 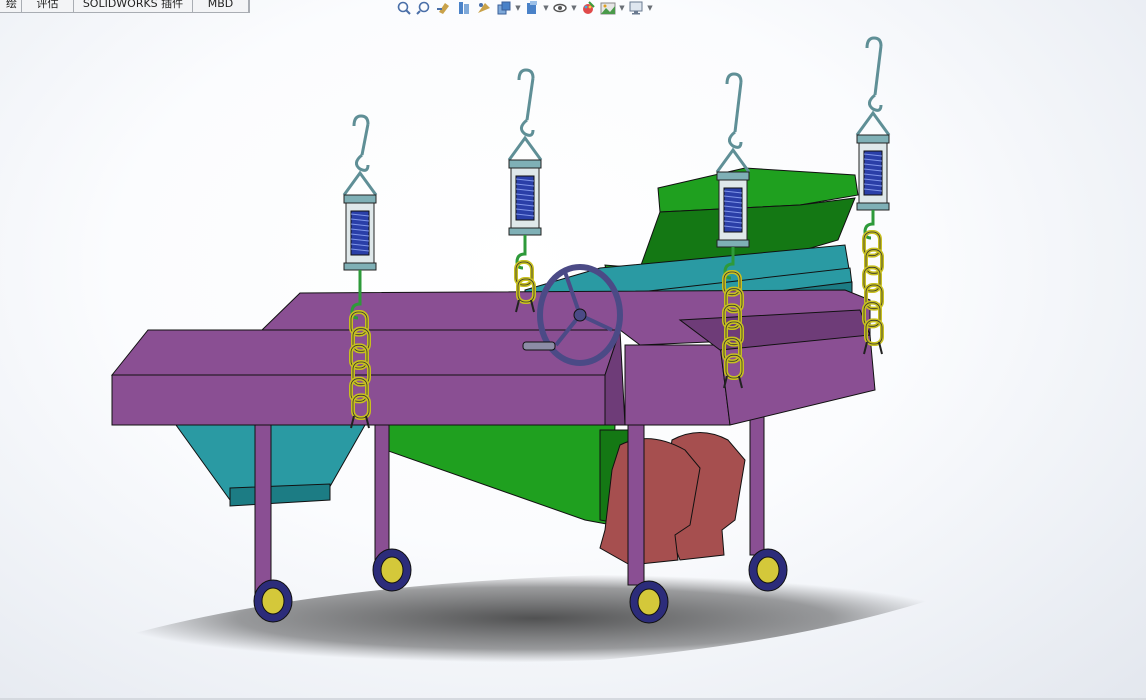 I want to click on vibration-motors, so click(x=672, y=499).